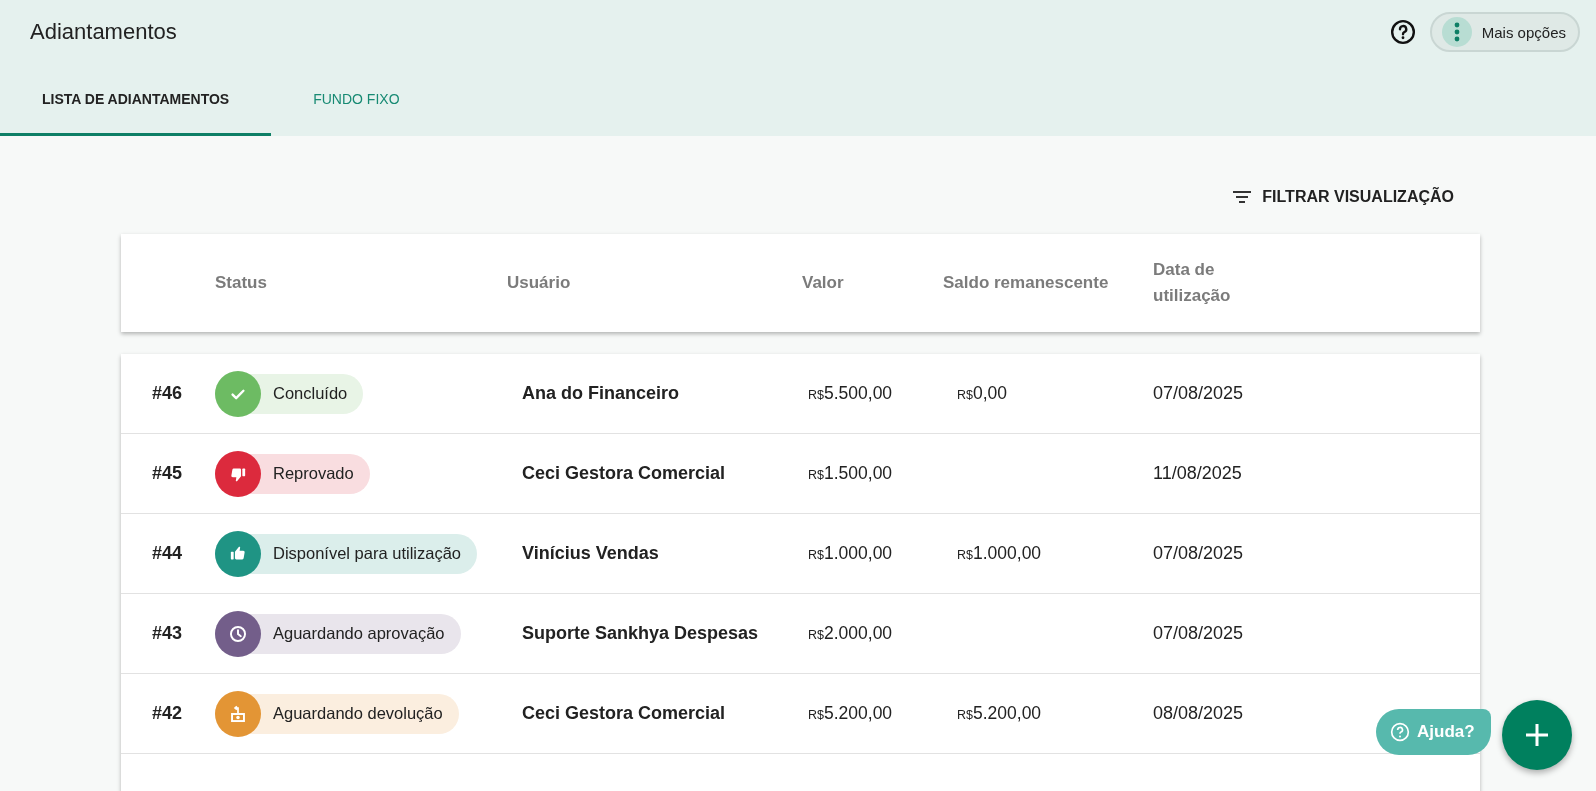 This screenshot has width=1596, height=791. What do you see at coordinates (982, 393) in the screenshot?
I see `amount-text: R$0,00` at bounding box center [982, 393].